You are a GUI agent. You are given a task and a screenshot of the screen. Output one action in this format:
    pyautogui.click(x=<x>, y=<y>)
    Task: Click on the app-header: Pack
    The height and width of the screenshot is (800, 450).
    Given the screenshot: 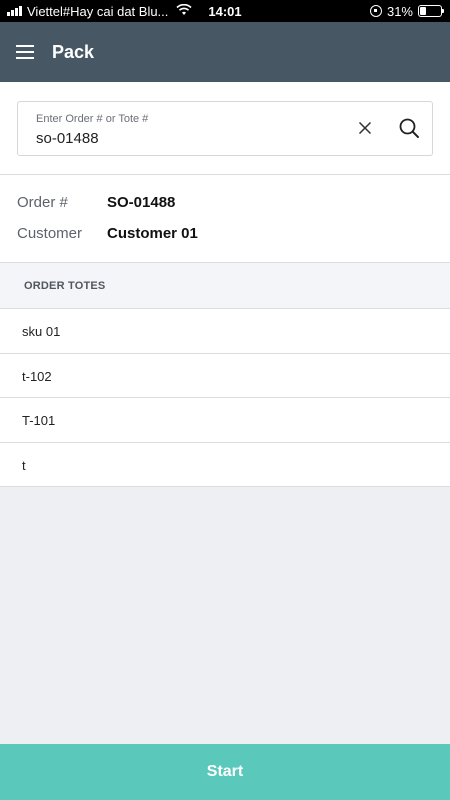 What is the action you would take?
    pyautogui.click(x=225, y=52)
    